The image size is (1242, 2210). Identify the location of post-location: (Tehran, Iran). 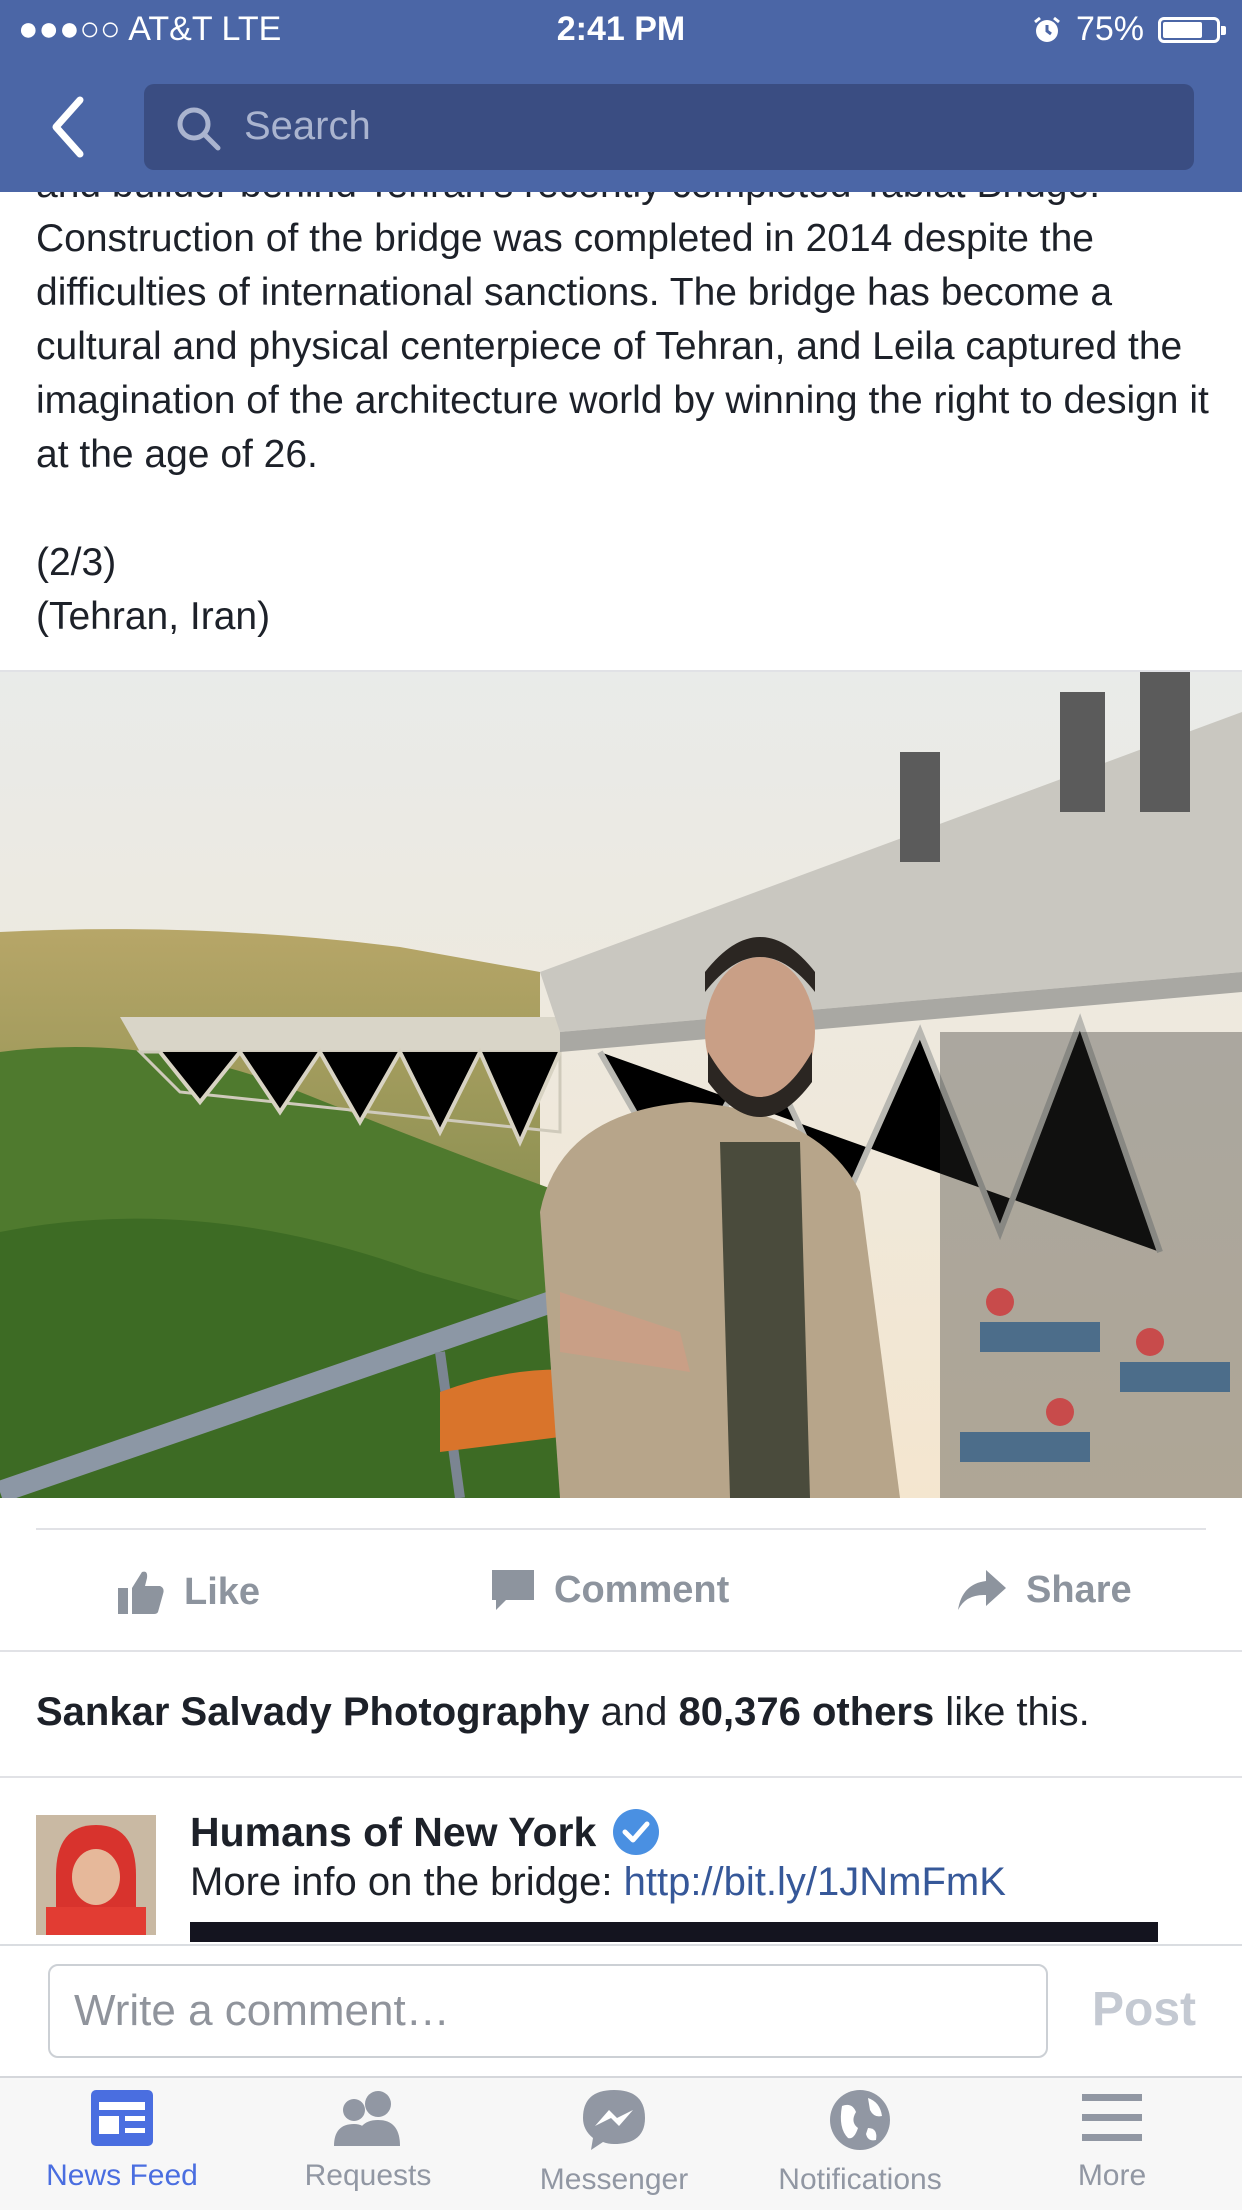
(153, 616).